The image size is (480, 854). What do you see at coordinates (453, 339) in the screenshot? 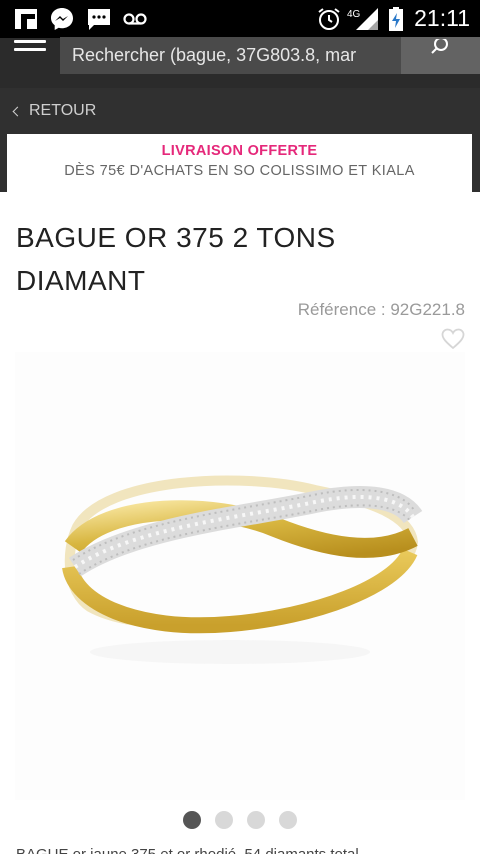
I see `heart-icon` at bounding box center [453, 339].